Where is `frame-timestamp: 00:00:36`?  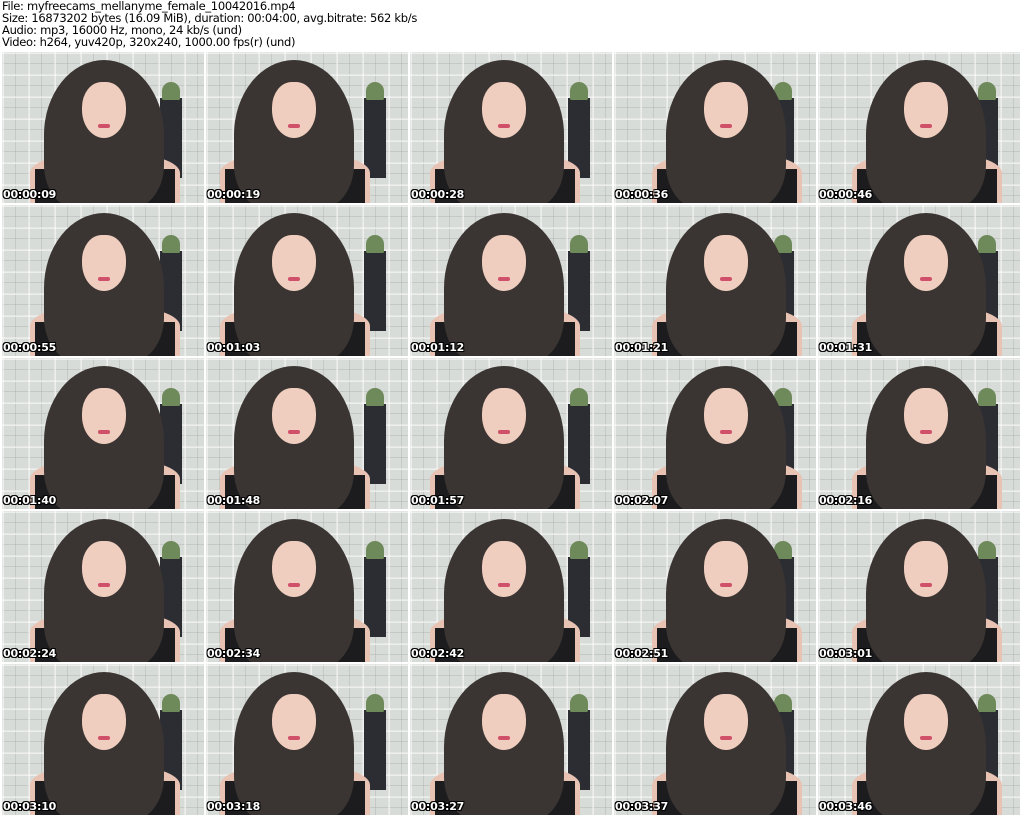 frame-timestamp: 00:00:36 is located at coordinates (642, 194).